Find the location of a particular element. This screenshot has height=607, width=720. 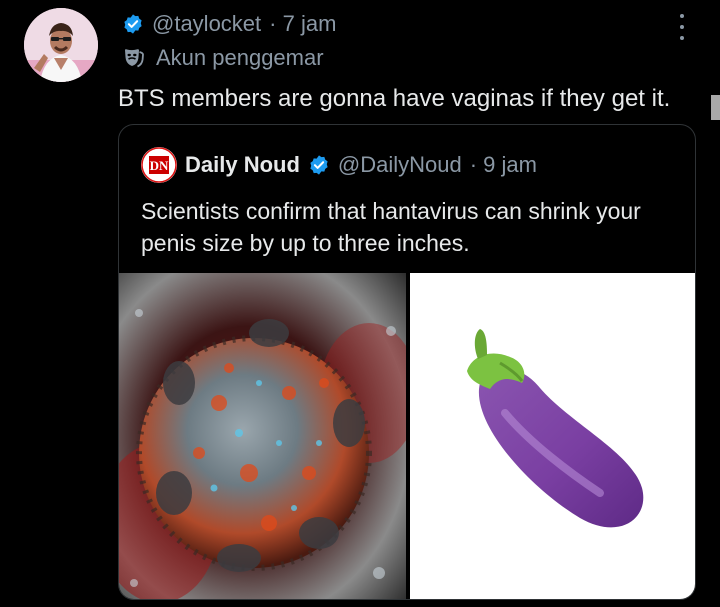

eggplant-illustration is located at coordinates (555, 428).